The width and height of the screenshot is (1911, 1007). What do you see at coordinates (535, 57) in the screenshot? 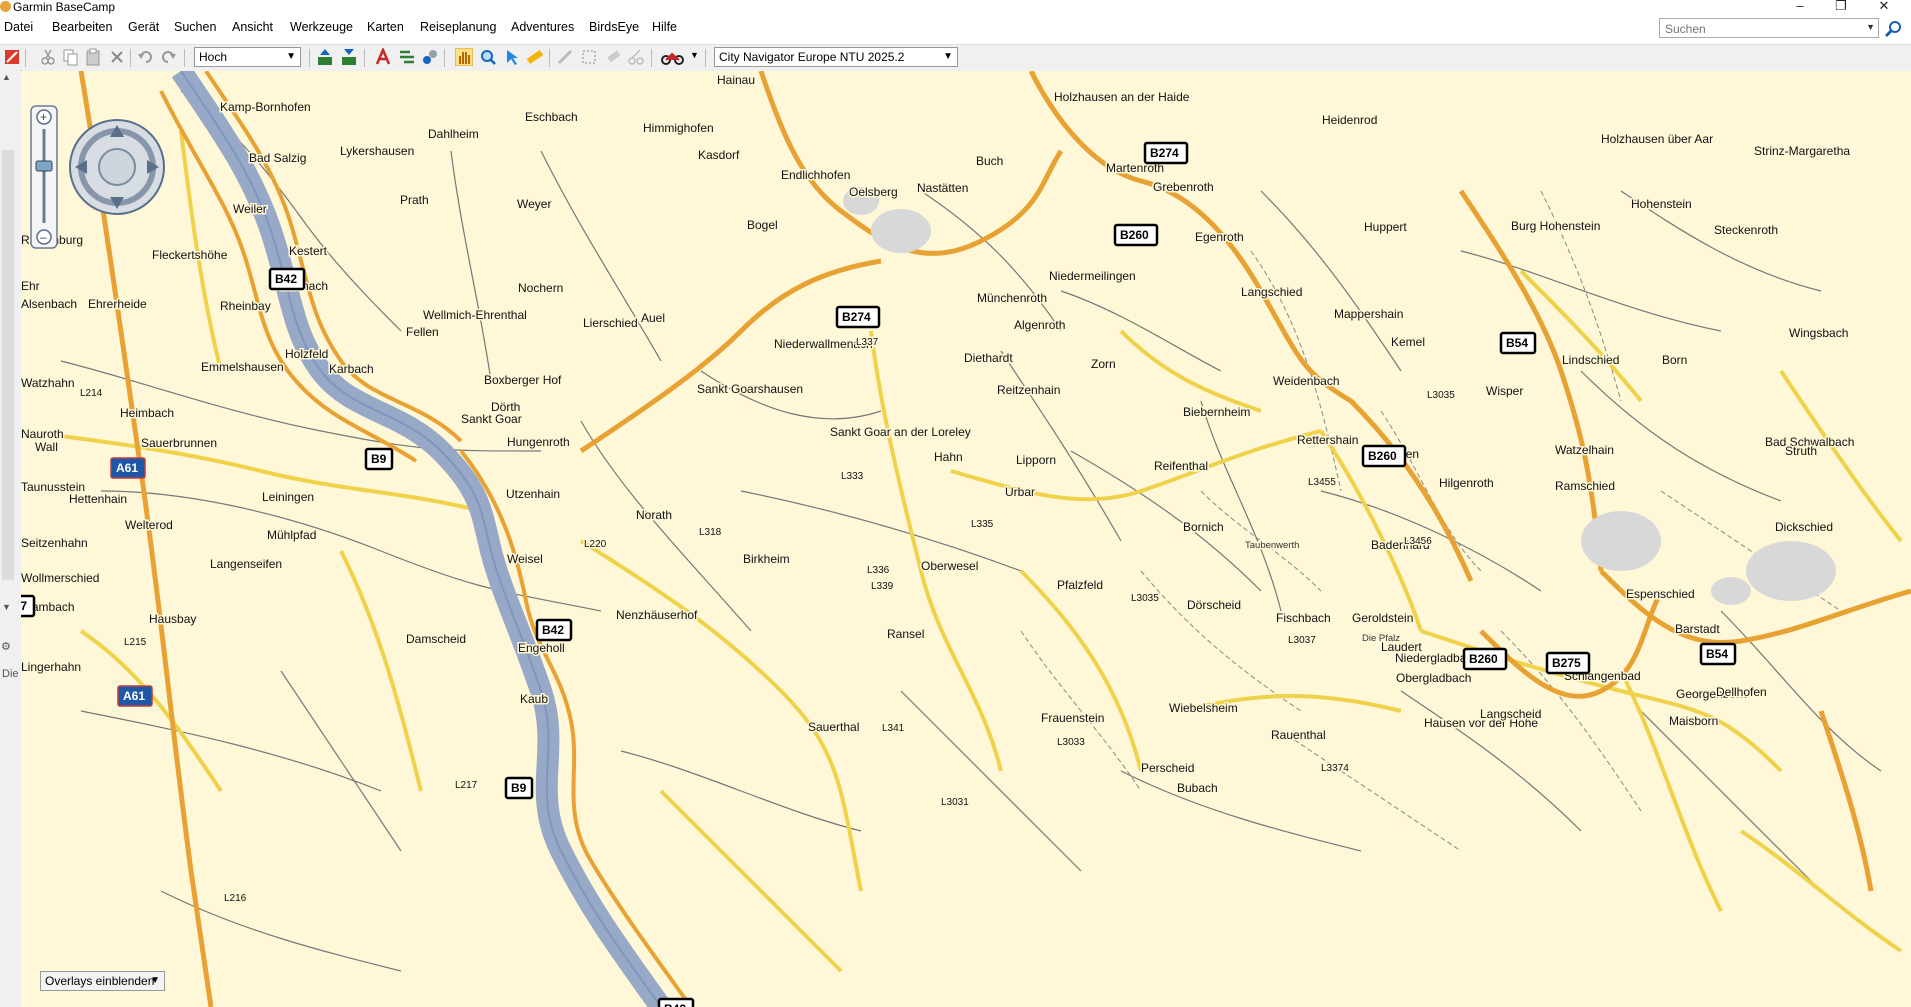
I see `measure-ruler-icon` at bounding box center [535, 57].